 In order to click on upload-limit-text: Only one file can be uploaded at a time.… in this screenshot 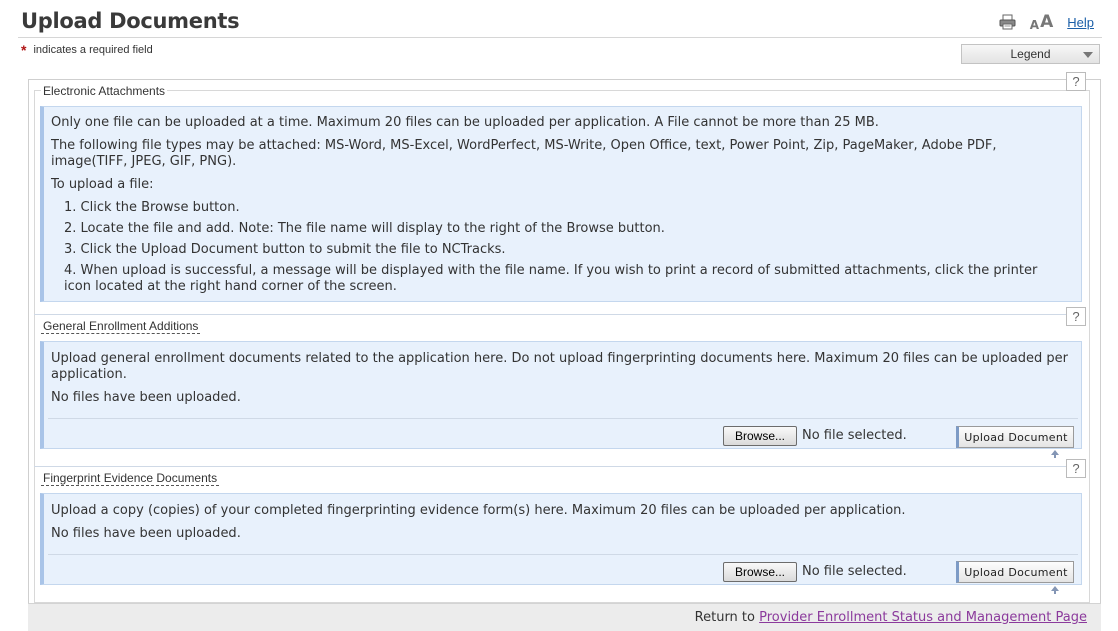, I will do `click(465, 122)`.